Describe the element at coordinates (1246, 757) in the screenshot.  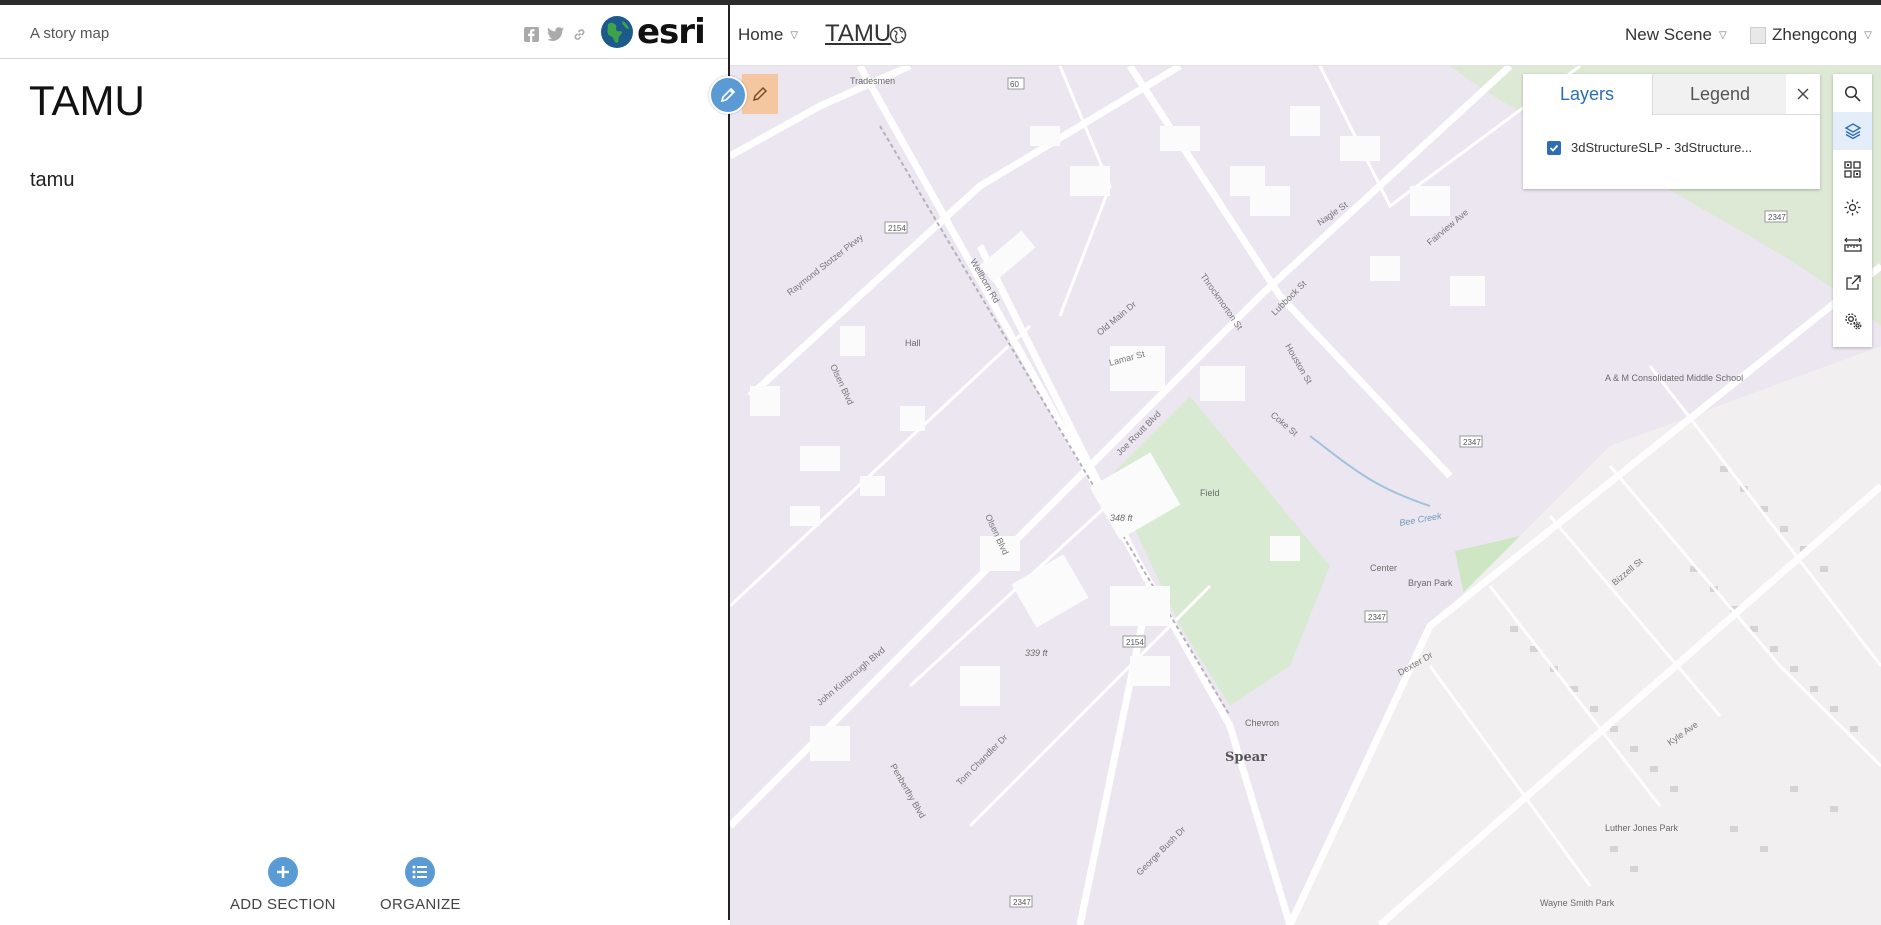
I see `svg-text: Spear` at that location.